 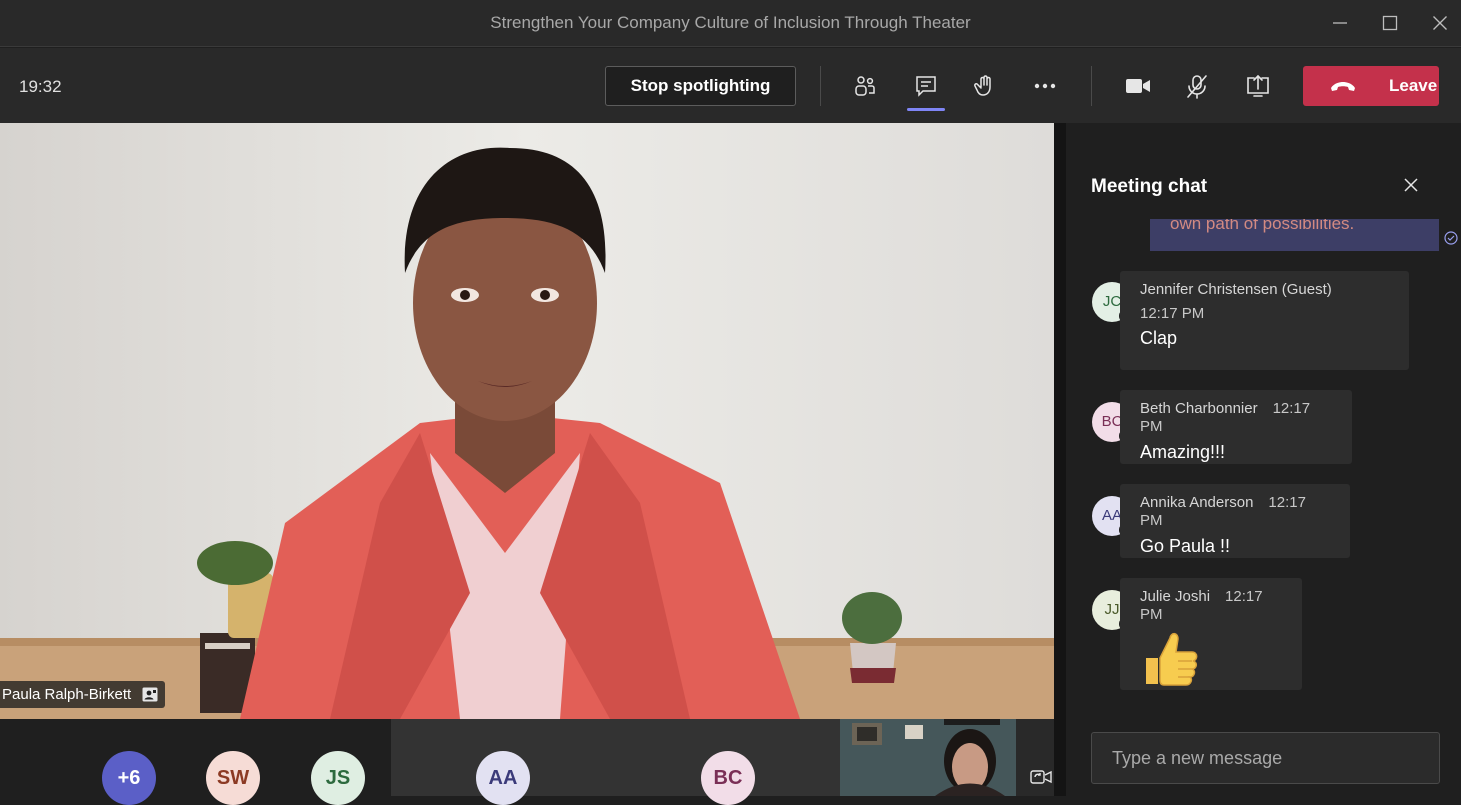 I want to click on raise-hand-icon, so click(x=982, y=85).